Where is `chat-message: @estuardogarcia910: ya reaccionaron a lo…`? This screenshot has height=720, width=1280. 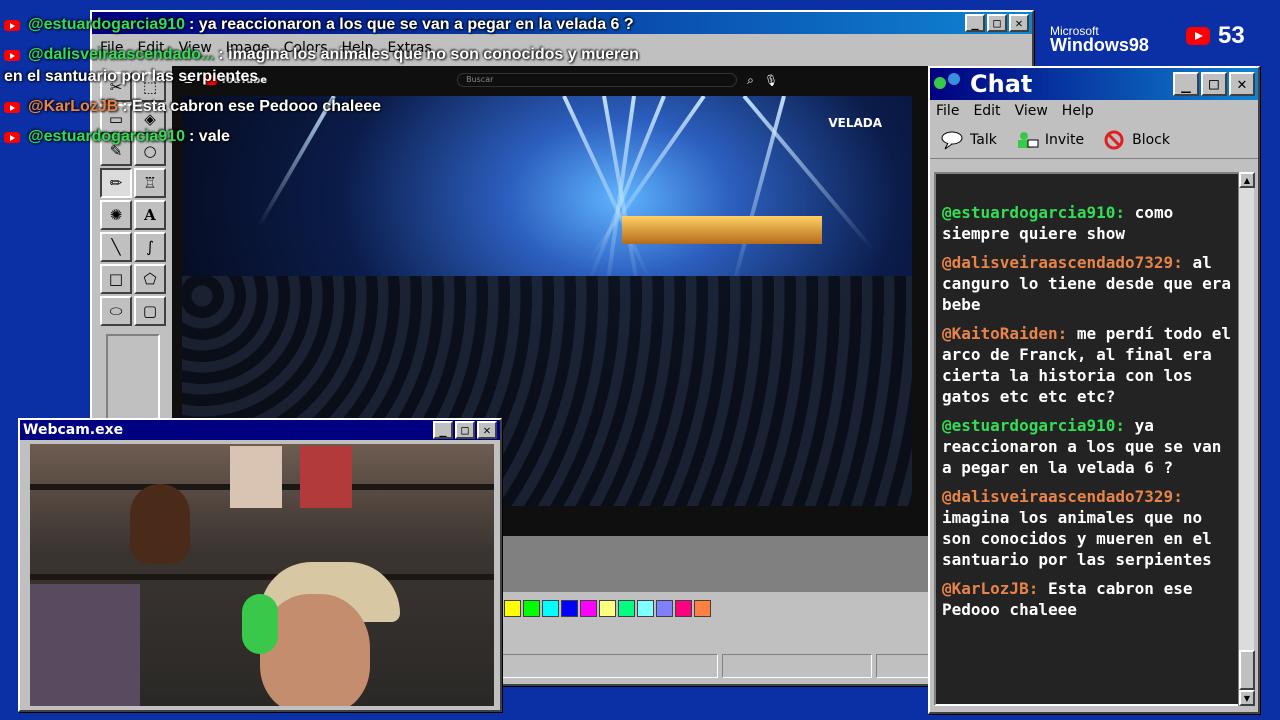
chat-message: @estuardogarcia910: ya reaccionaron a lo… is located at coordinates (1087, 446).